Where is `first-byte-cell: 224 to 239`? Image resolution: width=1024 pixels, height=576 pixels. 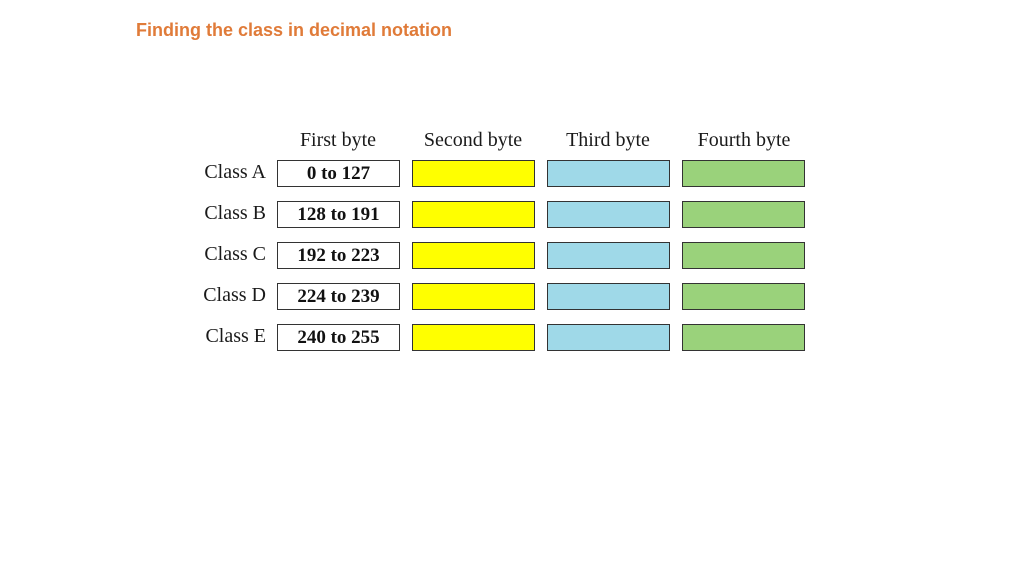 first-byte-cell: 224 to 239 is located at coordinates (338, 296).